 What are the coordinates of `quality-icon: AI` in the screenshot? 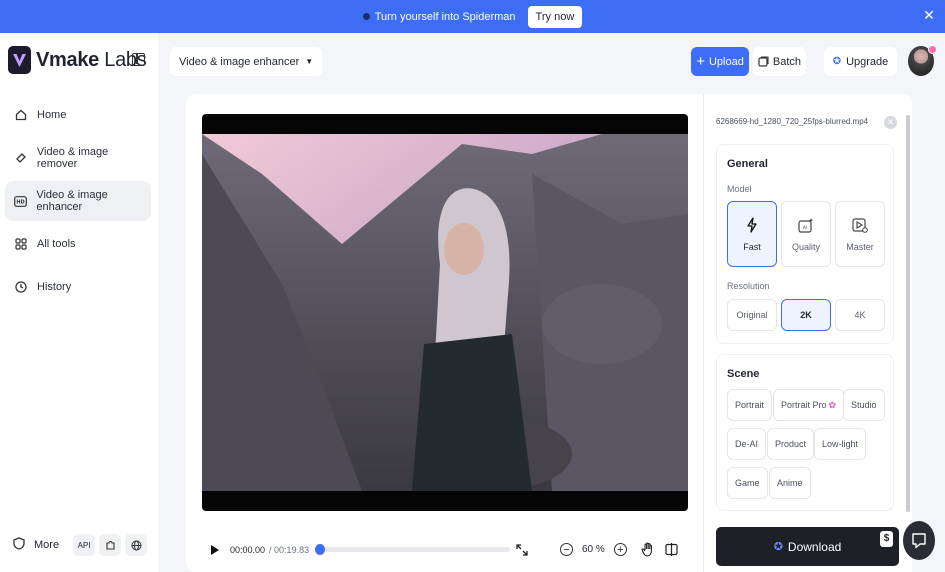 It's located at (806, 225).